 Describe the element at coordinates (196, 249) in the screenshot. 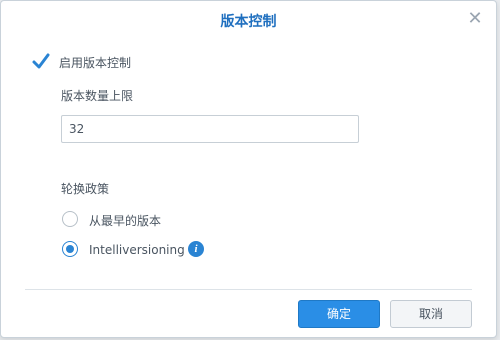

I see `info-icon: i` at that location.